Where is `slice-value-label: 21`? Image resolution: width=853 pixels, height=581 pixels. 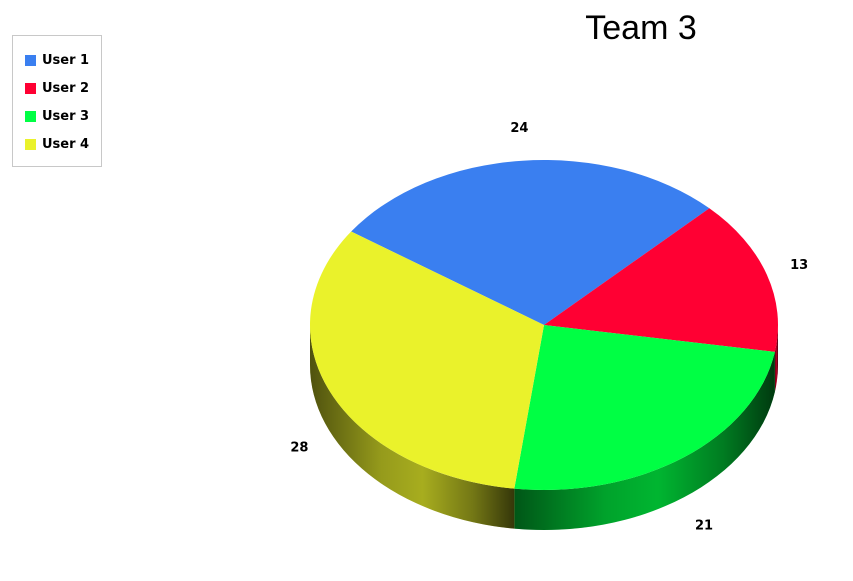
slice-value-label: 21 is located at coordinates (704, 526).